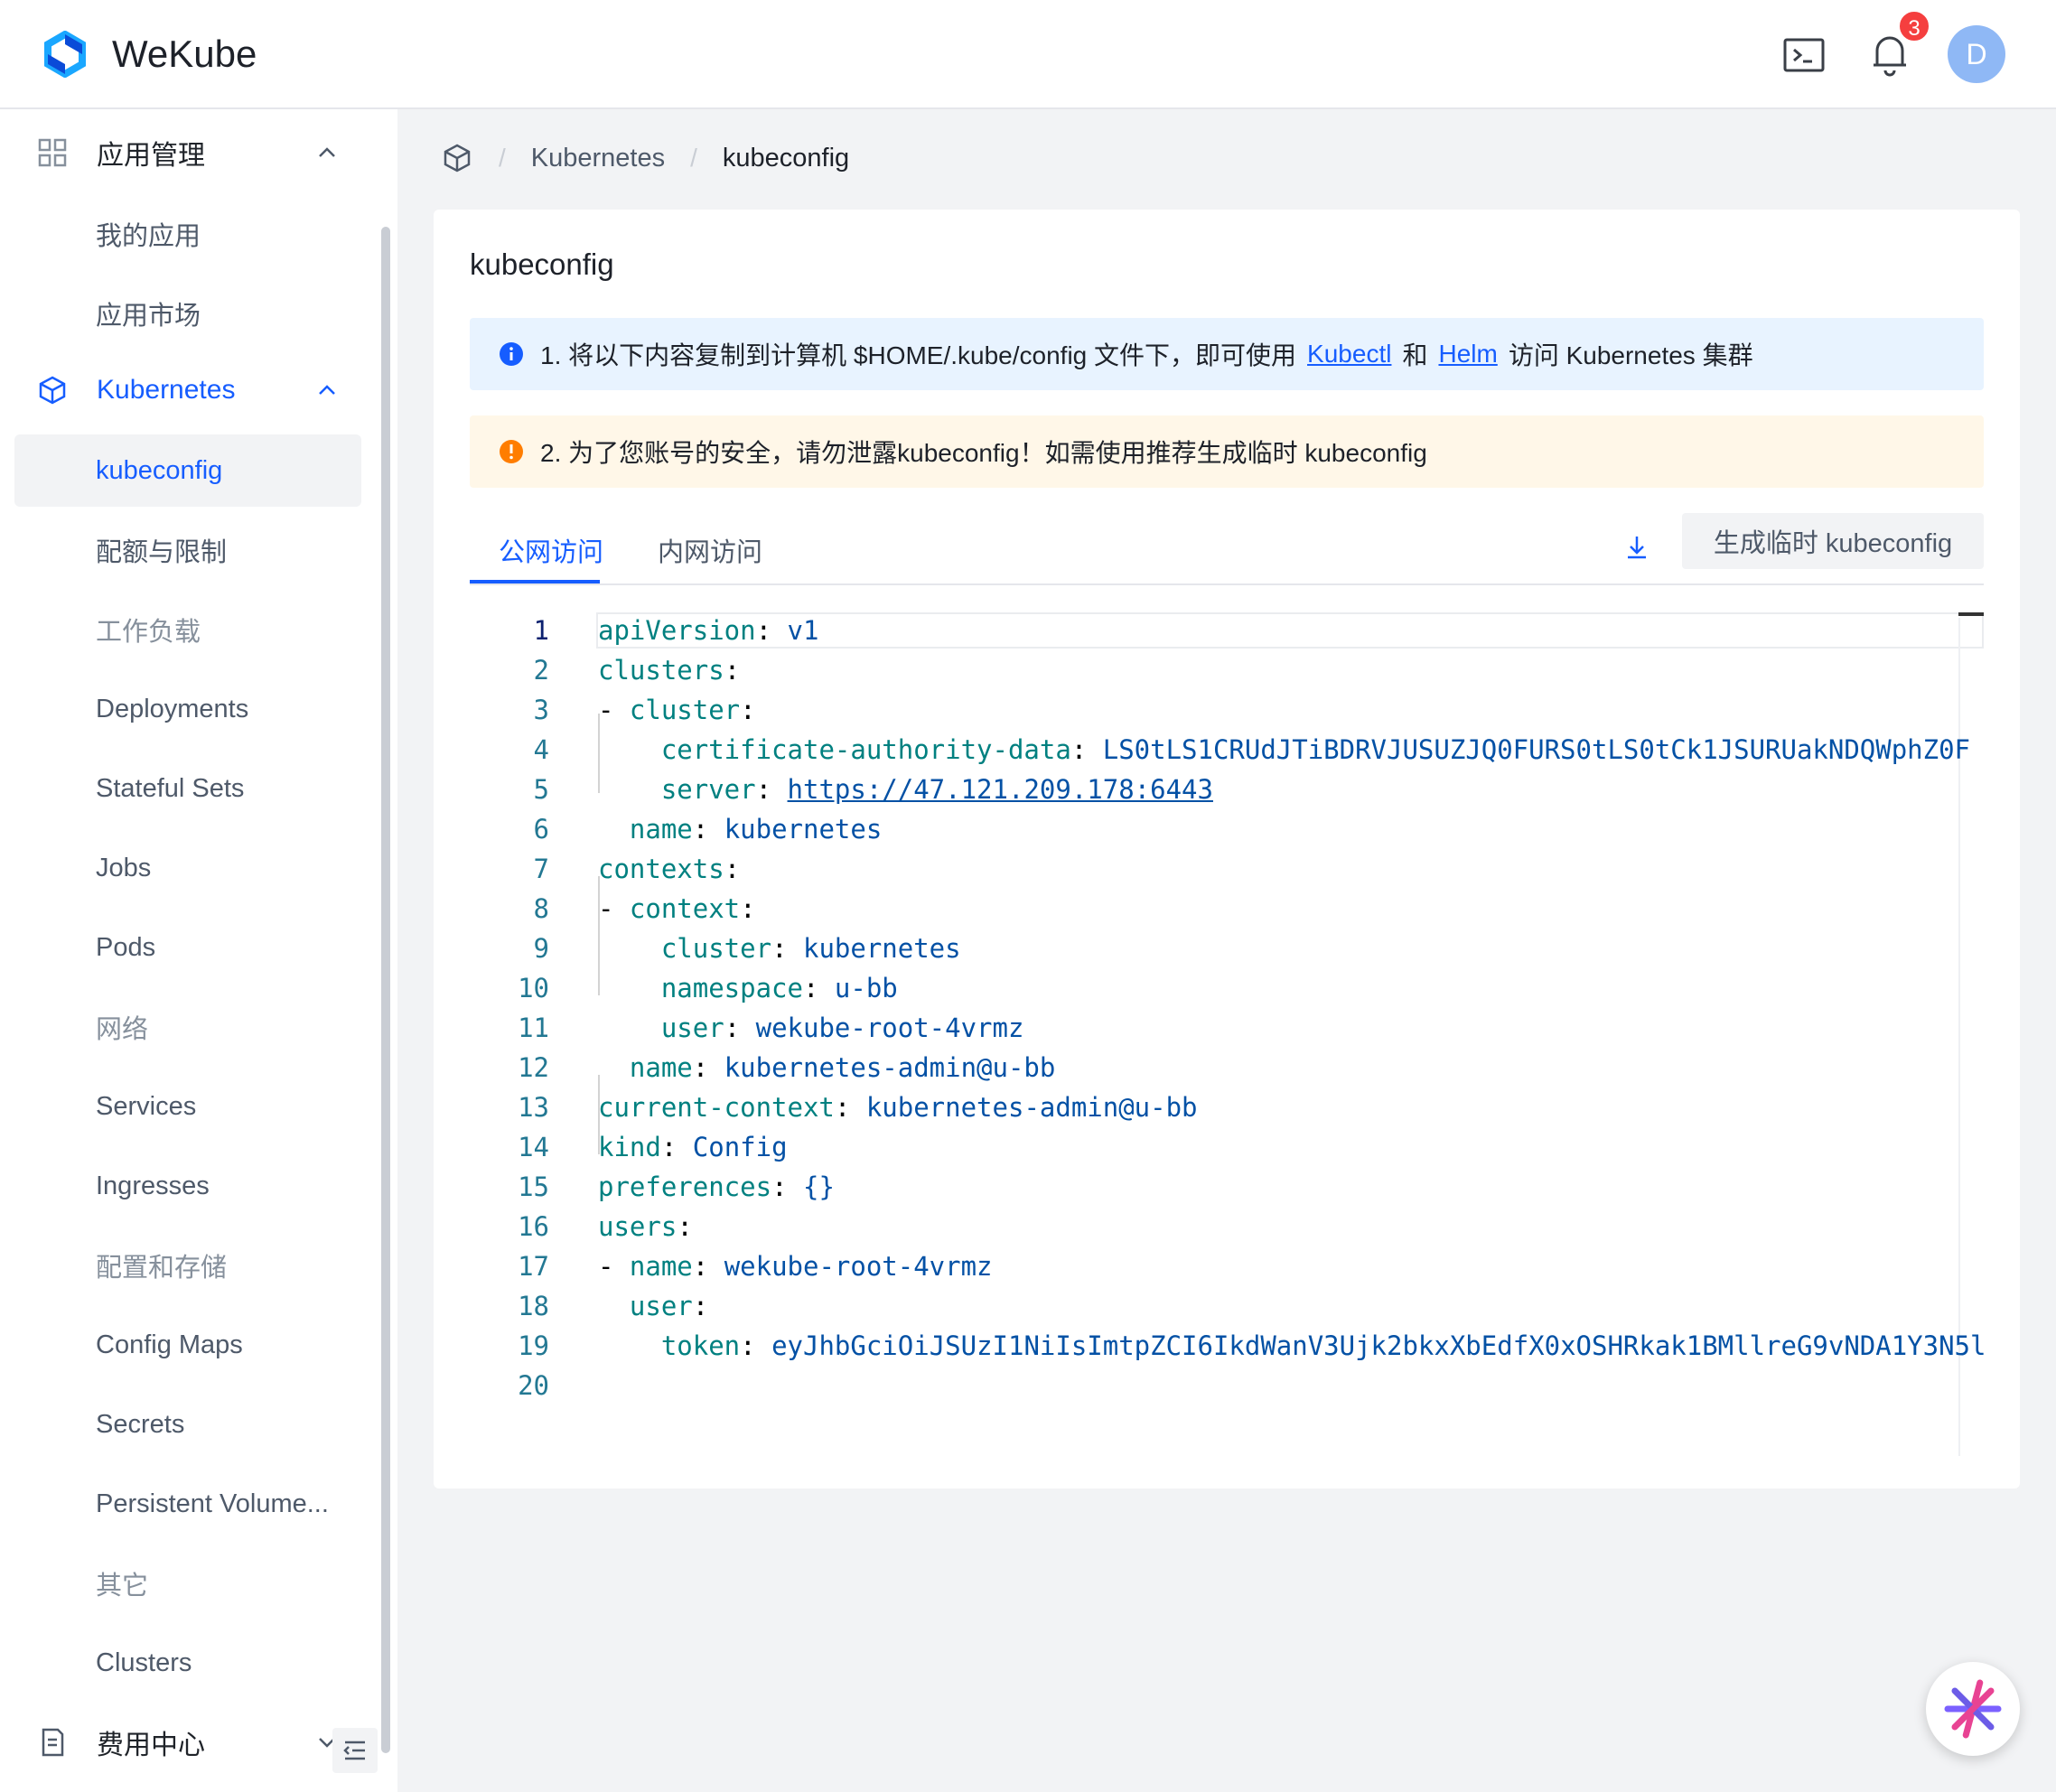 This screenshot has height=1792, width=2056. I want to click on sidebar-item-deployments: Deployments, so click(187, 709).